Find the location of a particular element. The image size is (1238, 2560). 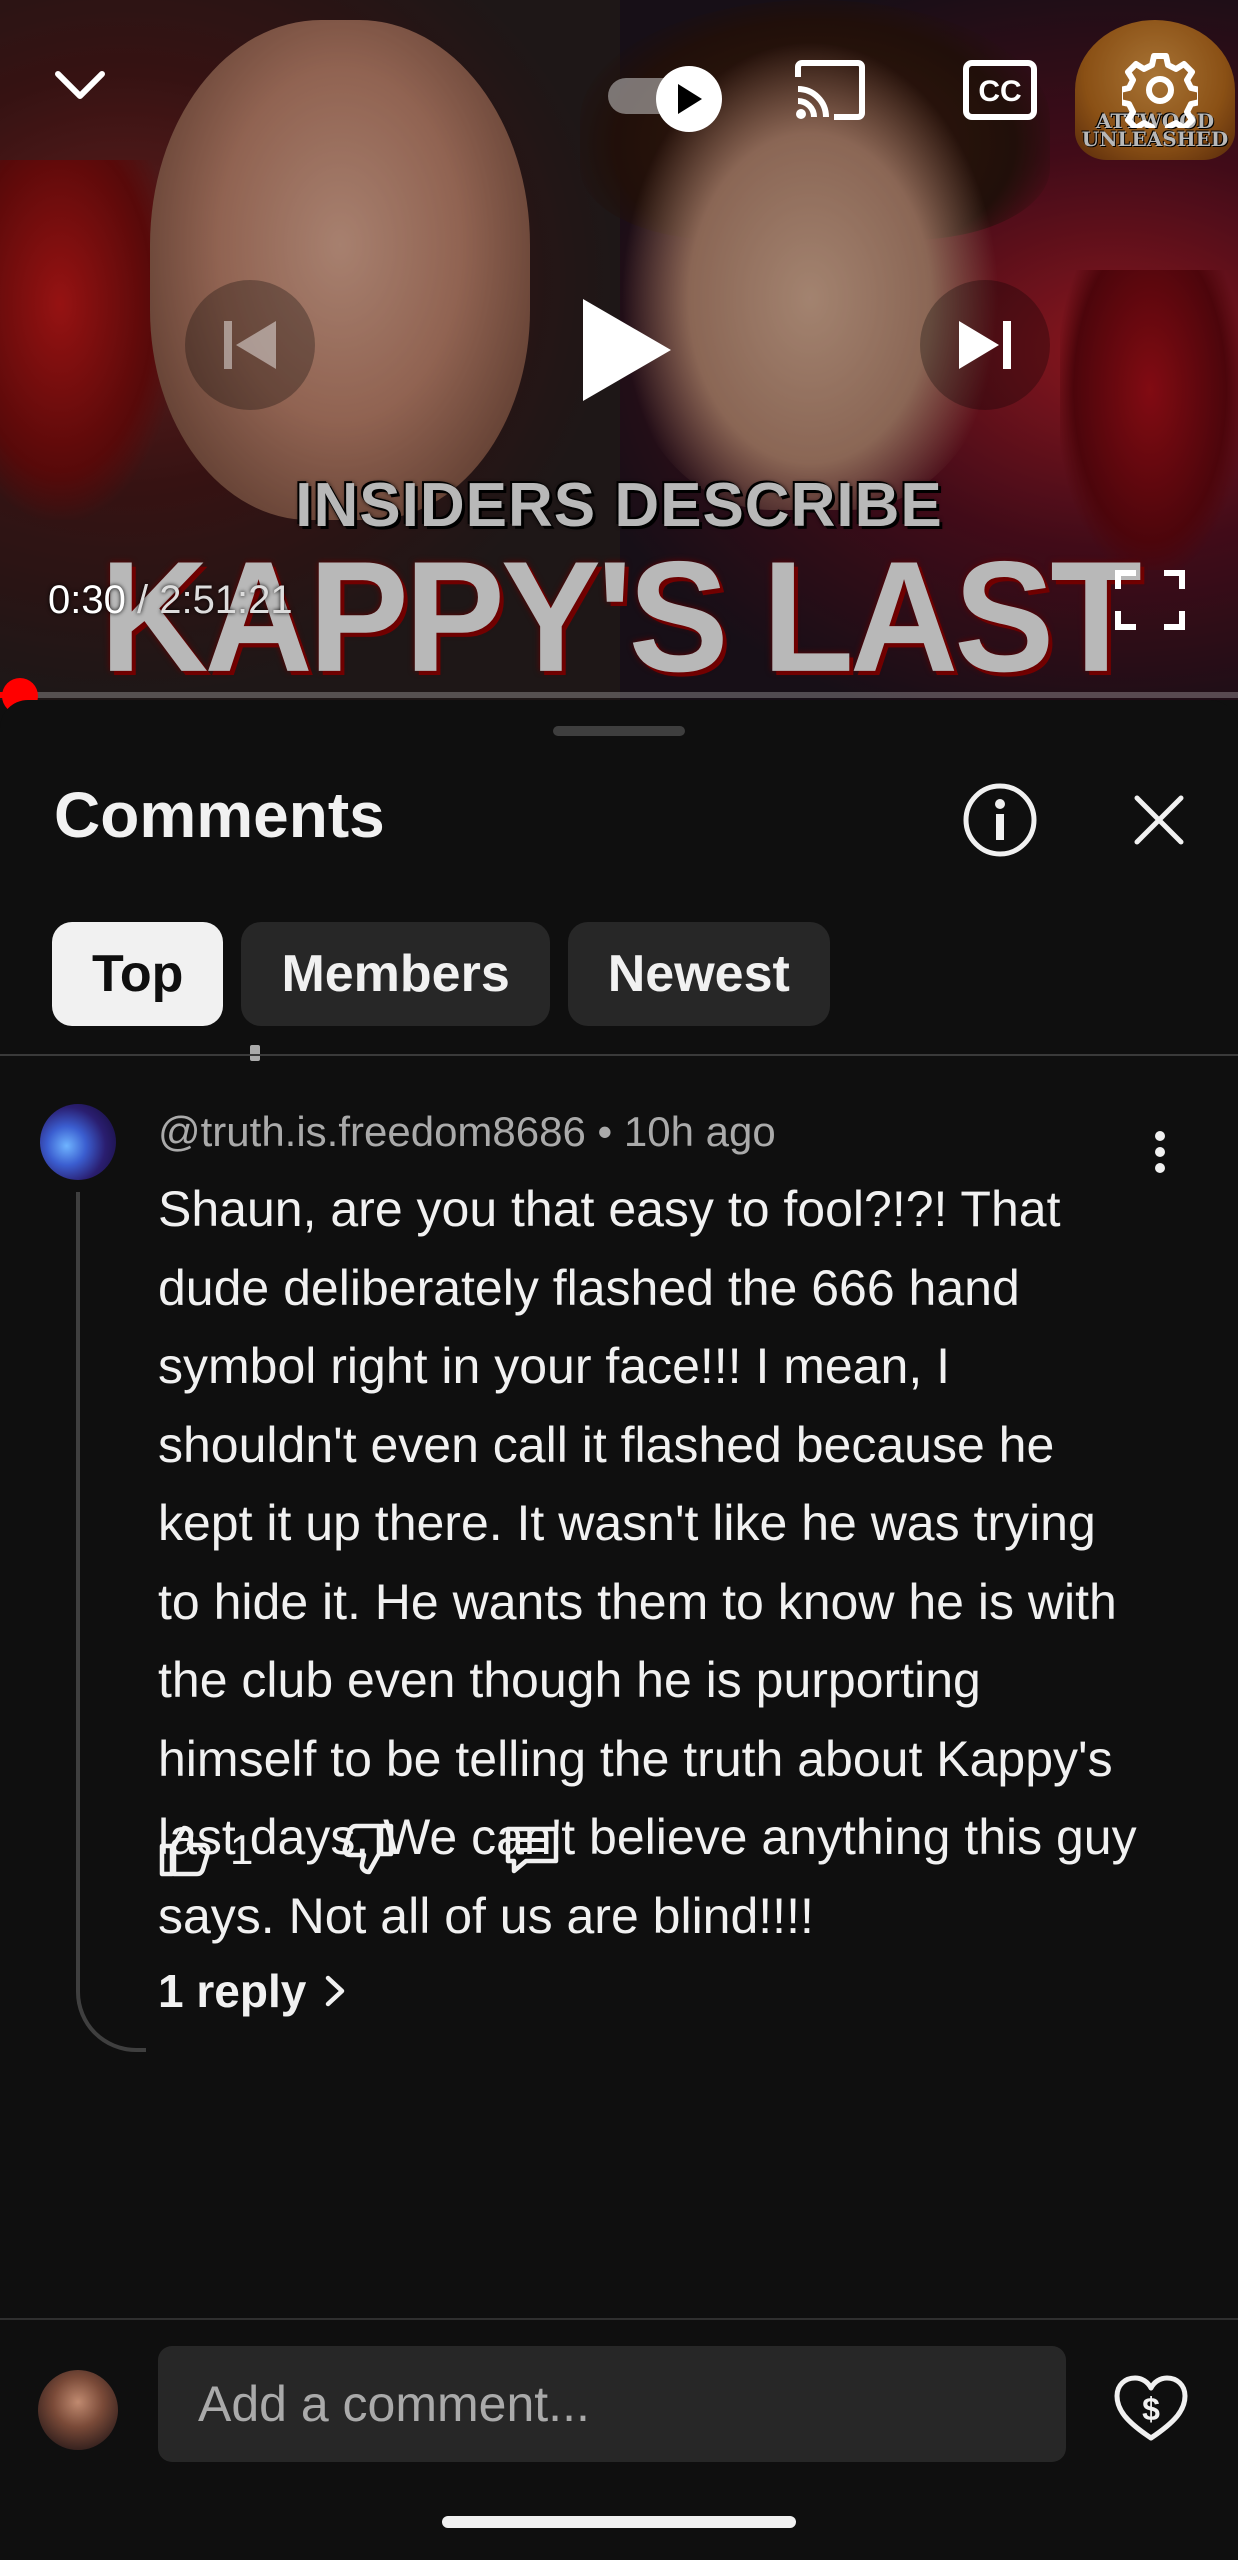

autoplay-toggle-icon is located at coordinates (690, 99).